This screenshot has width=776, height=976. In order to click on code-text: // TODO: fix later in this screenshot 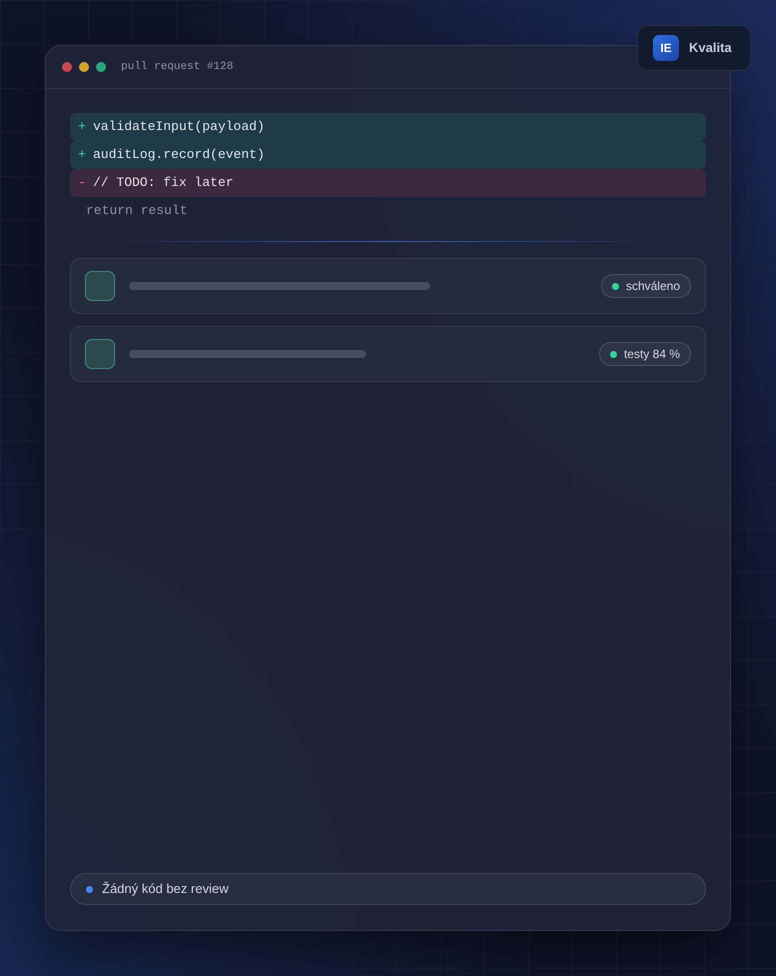, I will do `click(163, 183)`.